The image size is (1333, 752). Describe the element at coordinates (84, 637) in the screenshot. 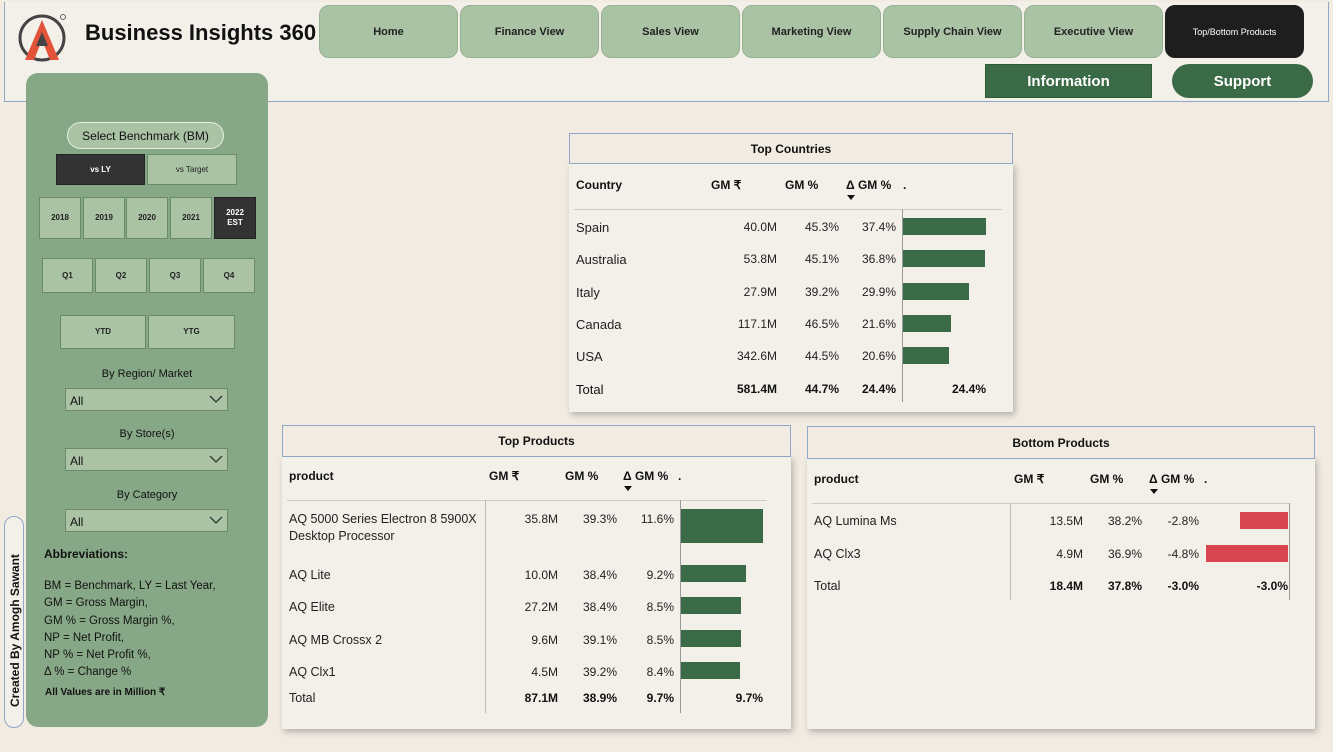

I see `abbreviation-item: NP = Net Profit,` at that location.